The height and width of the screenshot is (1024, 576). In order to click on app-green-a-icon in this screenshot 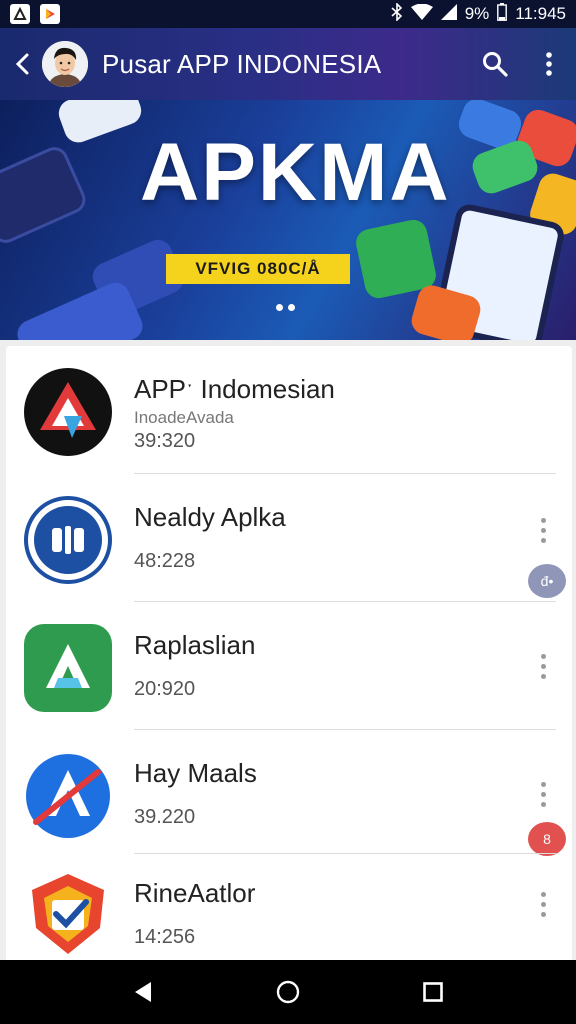, I will do `click(68, 668)`.